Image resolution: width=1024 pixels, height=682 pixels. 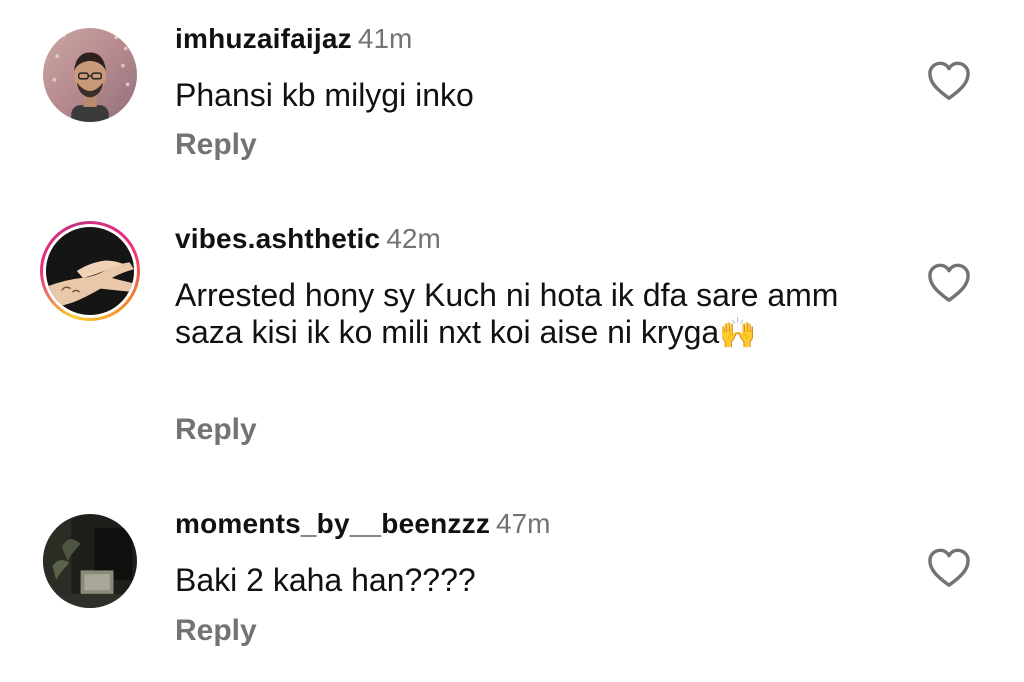 I want to click on comment-meta: moments_by__beenzzz 47m, so click(x=362, y=524).